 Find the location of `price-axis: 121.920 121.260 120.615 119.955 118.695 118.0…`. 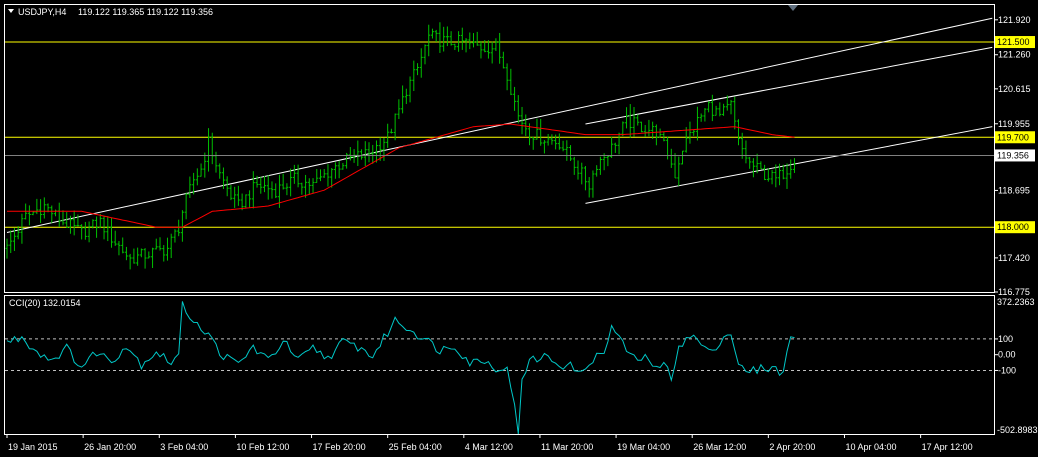

price-axis: 121.920 121.260 120.615 119.955 118.695 118.0… is located at coordinates (1014, 156).